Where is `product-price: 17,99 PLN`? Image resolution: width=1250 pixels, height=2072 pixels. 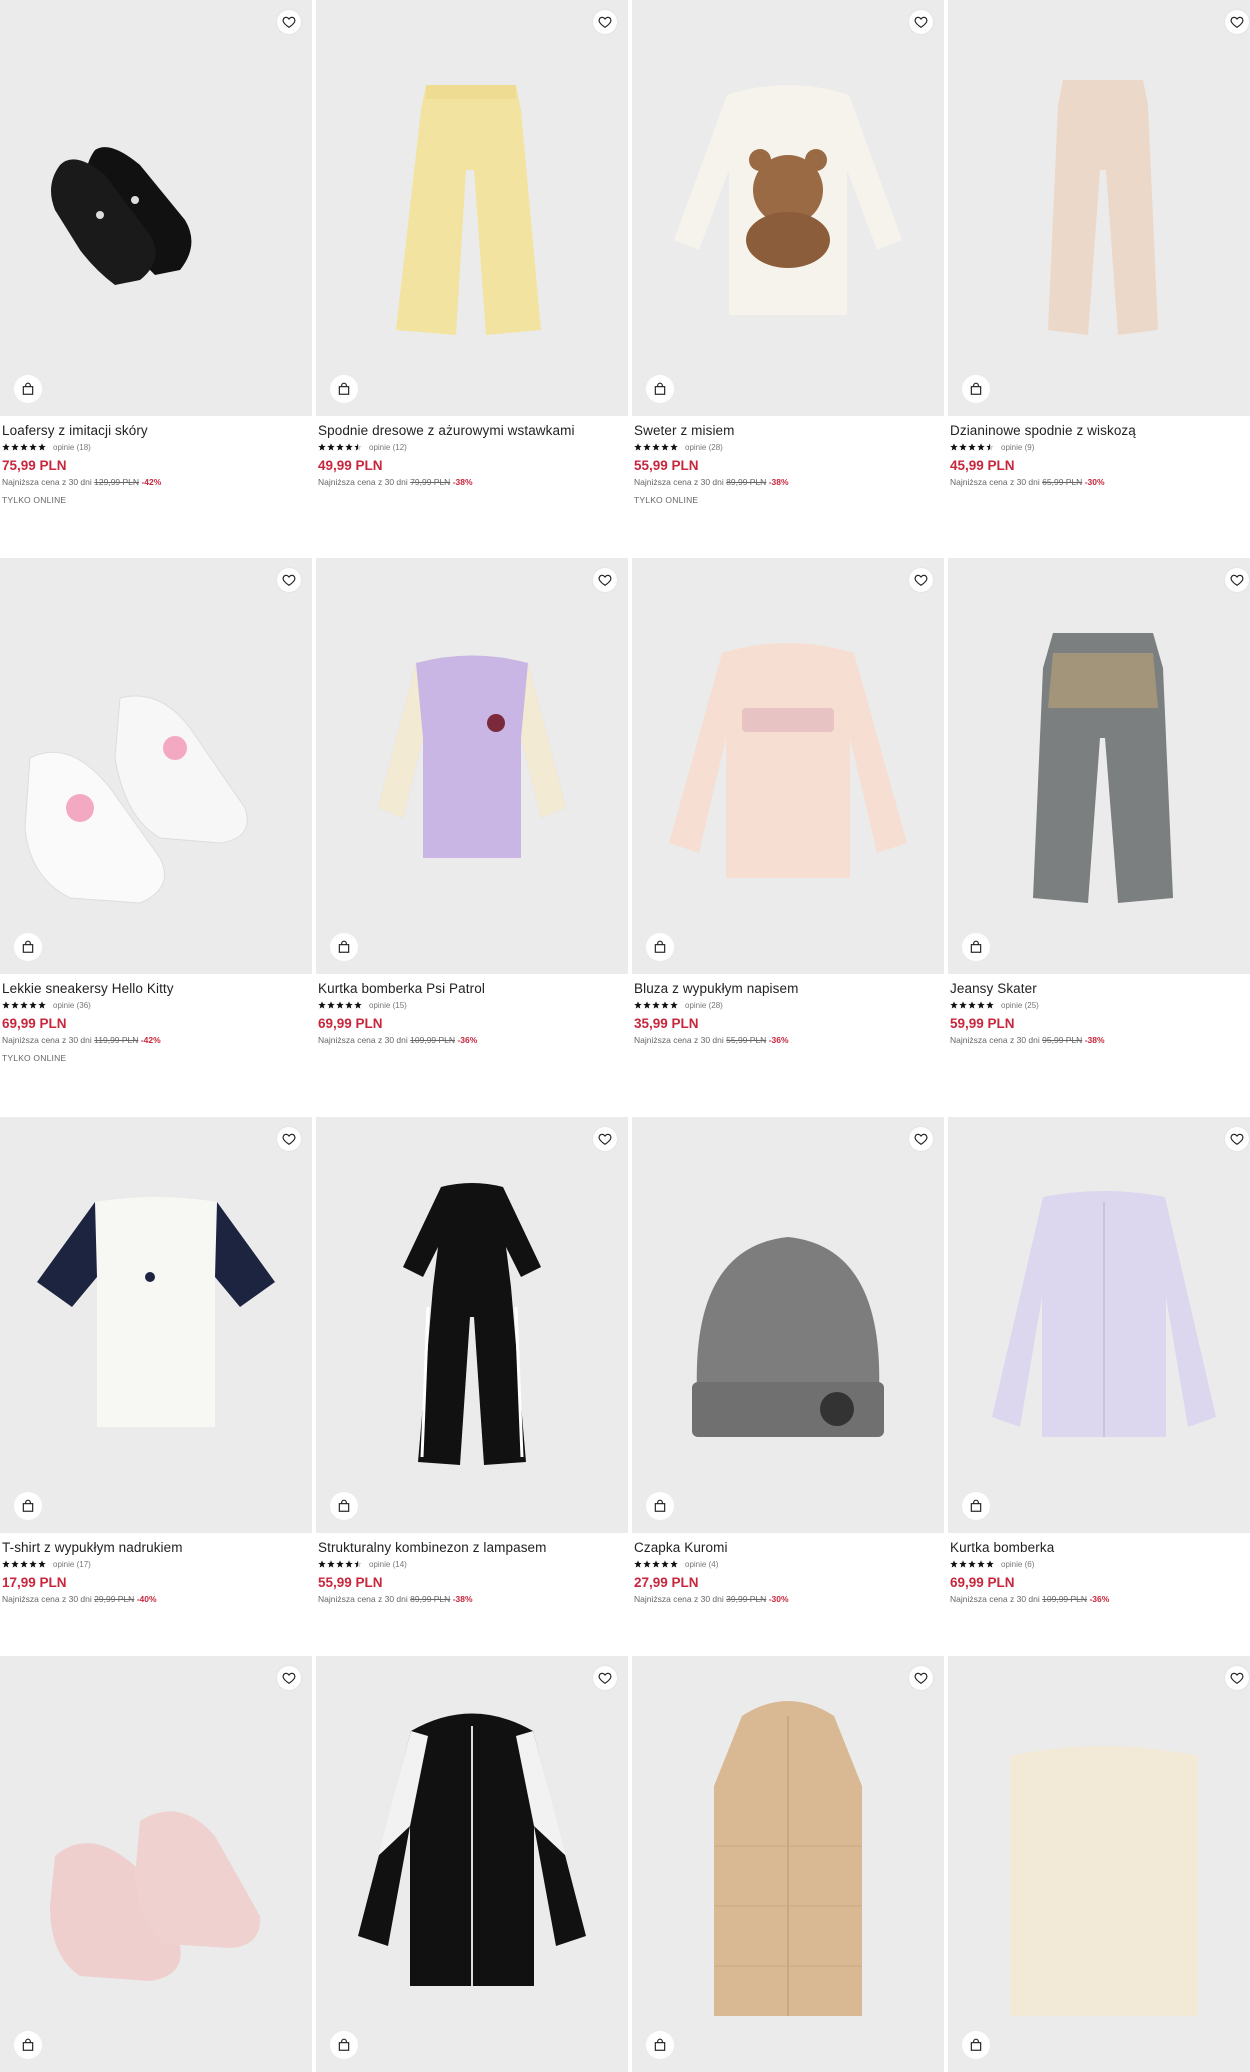 product-price: 17,99 PLN is located at coordinates (34, 1582).